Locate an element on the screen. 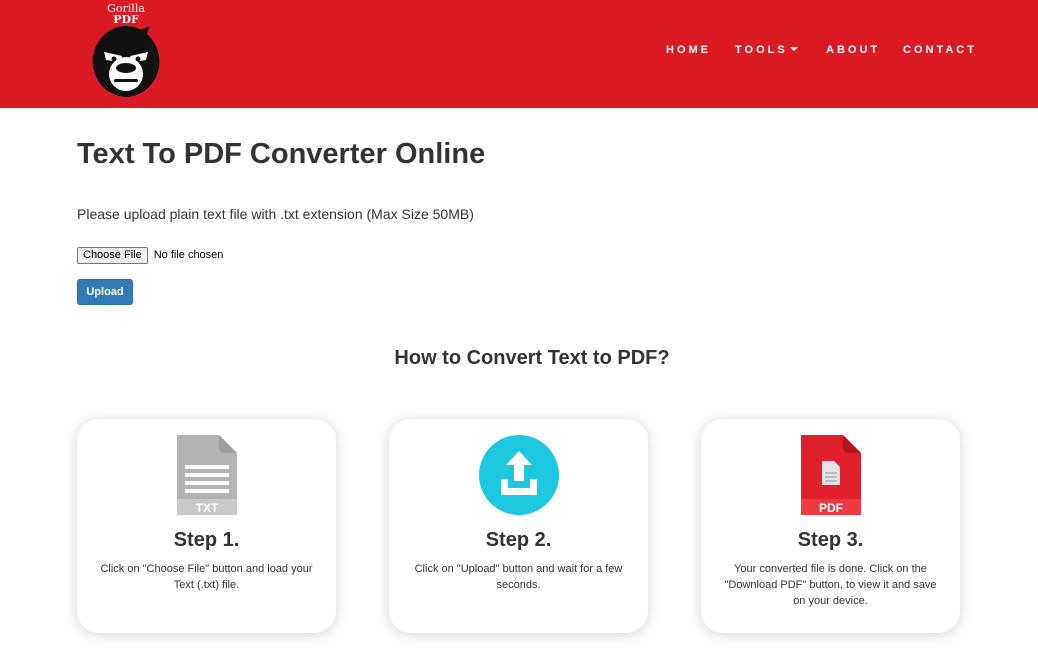 This screenshot has height=659, width=1038. step-3-title: Step 3. is located at coordinates (830, 540).